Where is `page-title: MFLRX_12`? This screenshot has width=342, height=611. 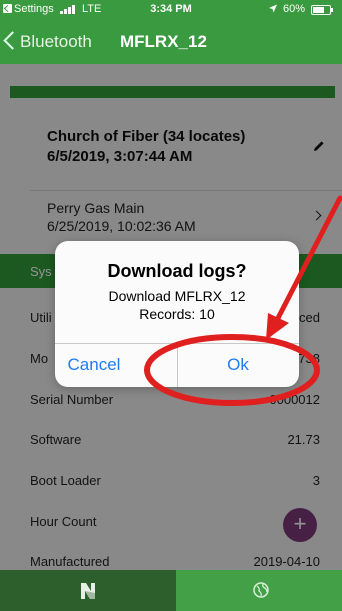
page-title: MFLRX_12 is located at coordinates (163, 41).